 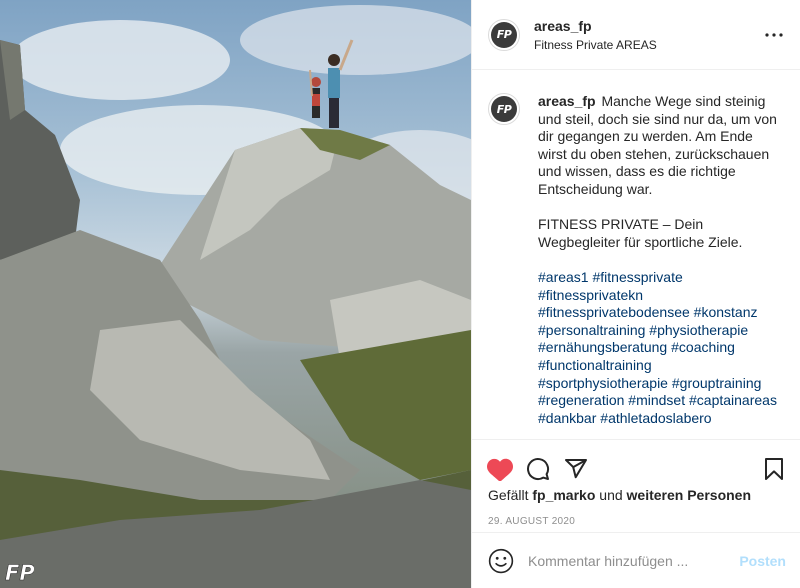 I want to click on share-button, so click(x=576, y=469).